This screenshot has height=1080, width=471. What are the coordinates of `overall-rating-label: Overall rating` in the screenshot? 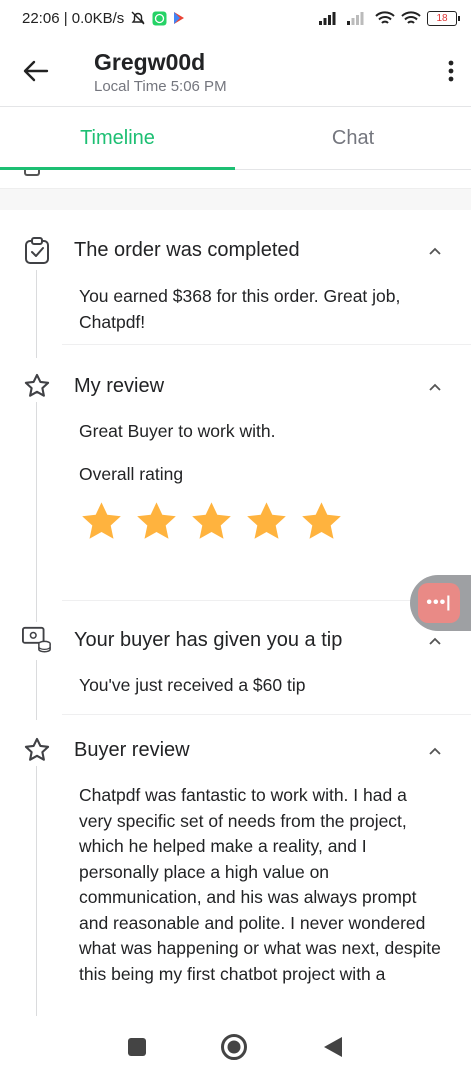 It's located at (131, 474).